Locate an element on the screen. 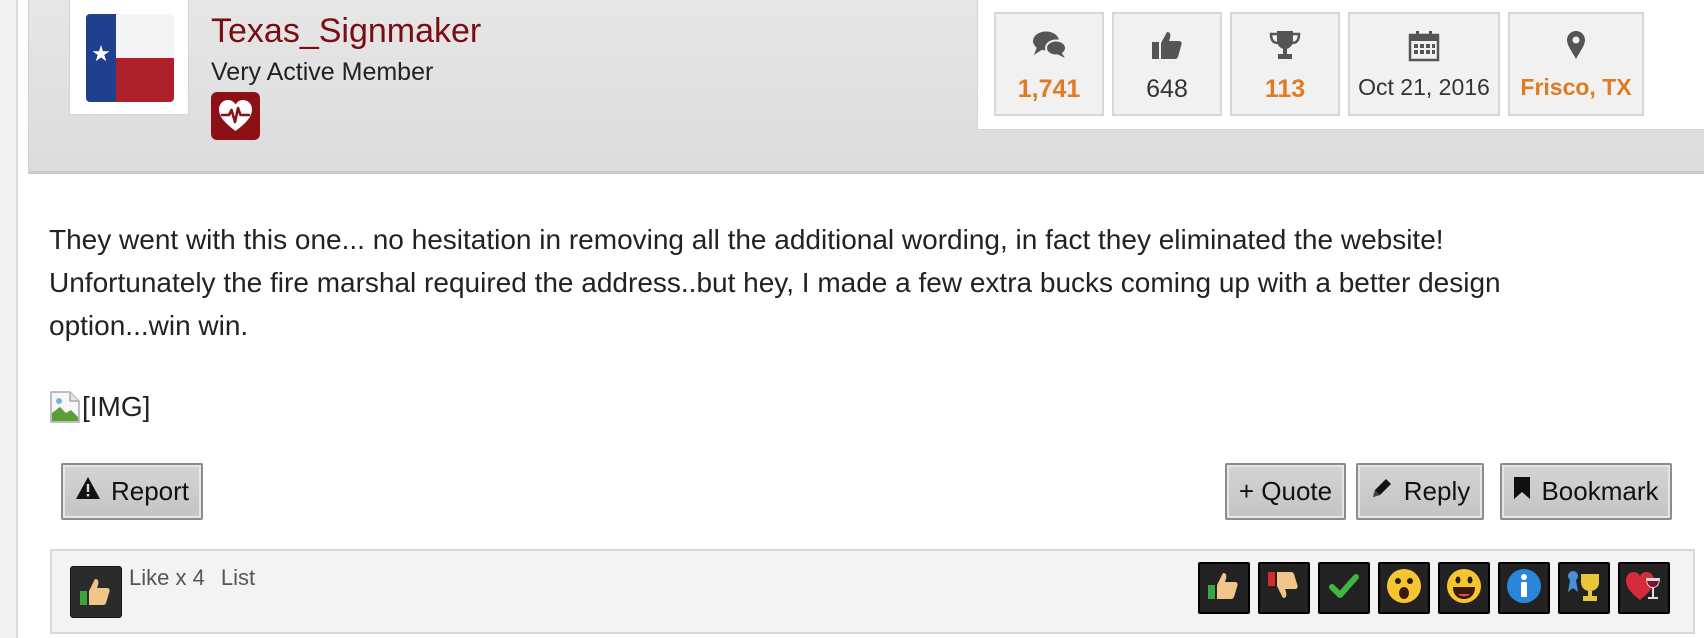 The height and width of the screenshot is (638, 1704). reaction-funny-button is located at coordinates (1464, 588).